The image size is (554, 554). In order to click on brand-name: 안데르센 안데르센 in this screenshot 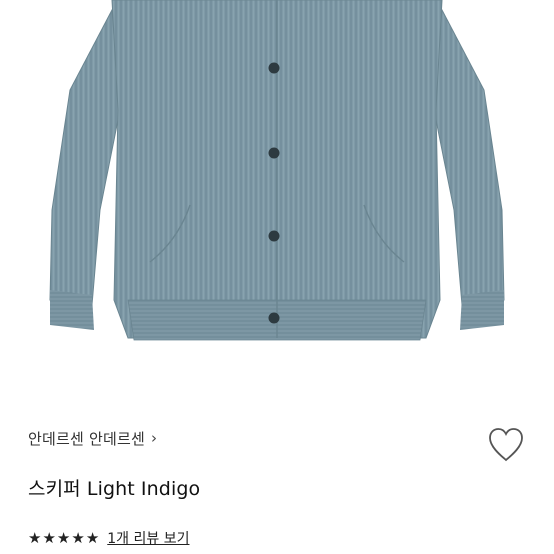, I will do `click(86, 439)`.